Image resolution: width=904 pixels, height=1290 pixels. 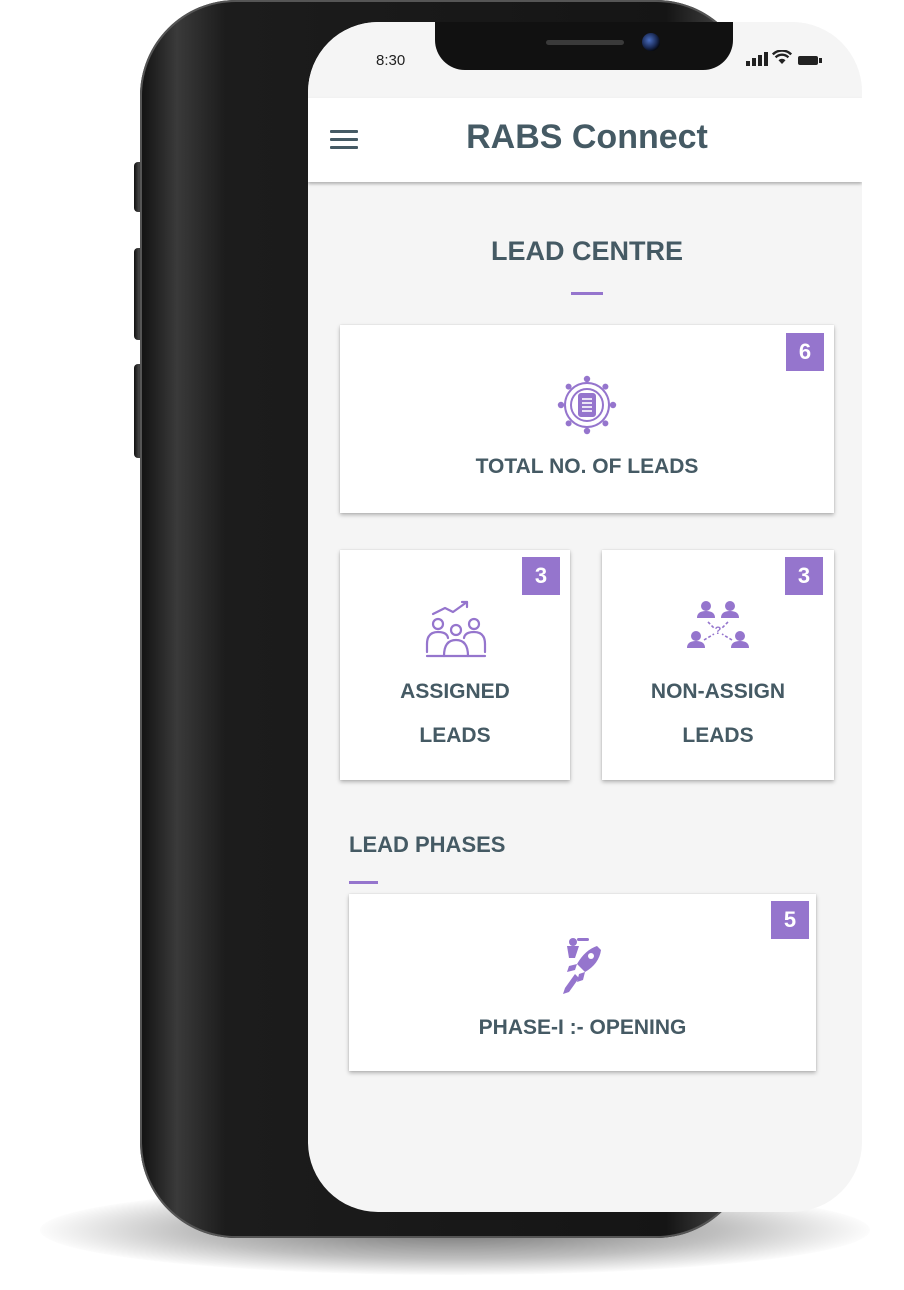 What do you see at coordinates (651, 42) in the screenshot?
I see `front-camera` at bounding box center [651, 42].